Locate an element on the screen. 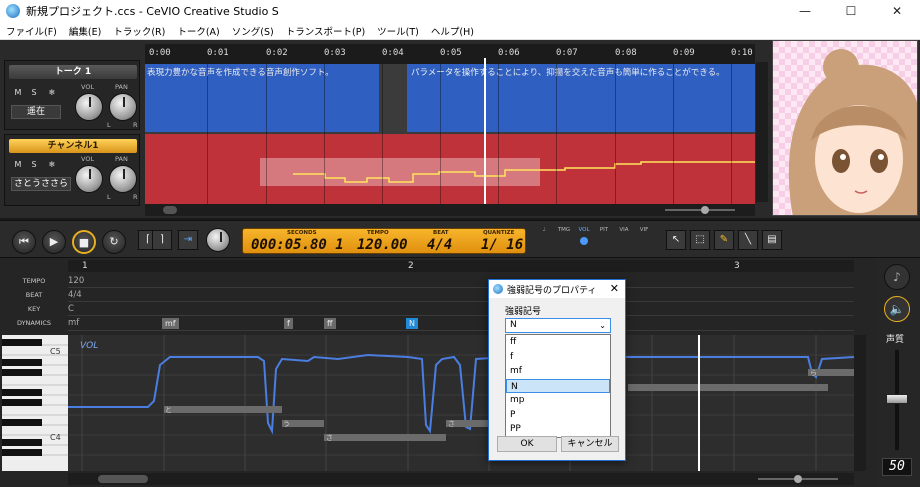  talk-solo-button: S is located at coordinates (34, 93).